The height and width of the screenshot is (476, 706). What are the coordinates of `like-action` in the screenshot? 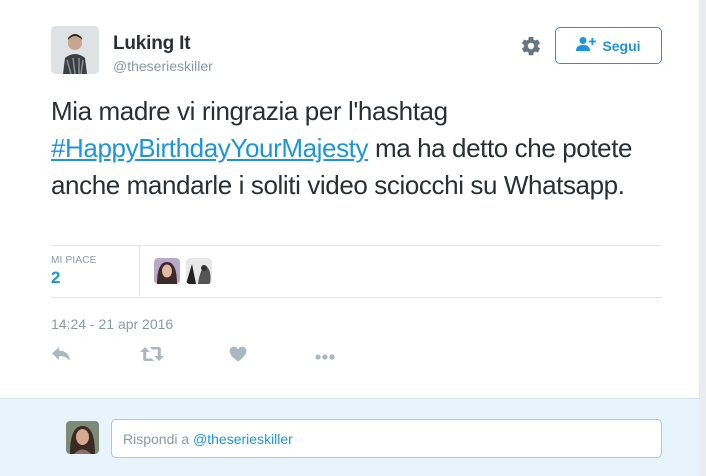 It's located at (238, 356).